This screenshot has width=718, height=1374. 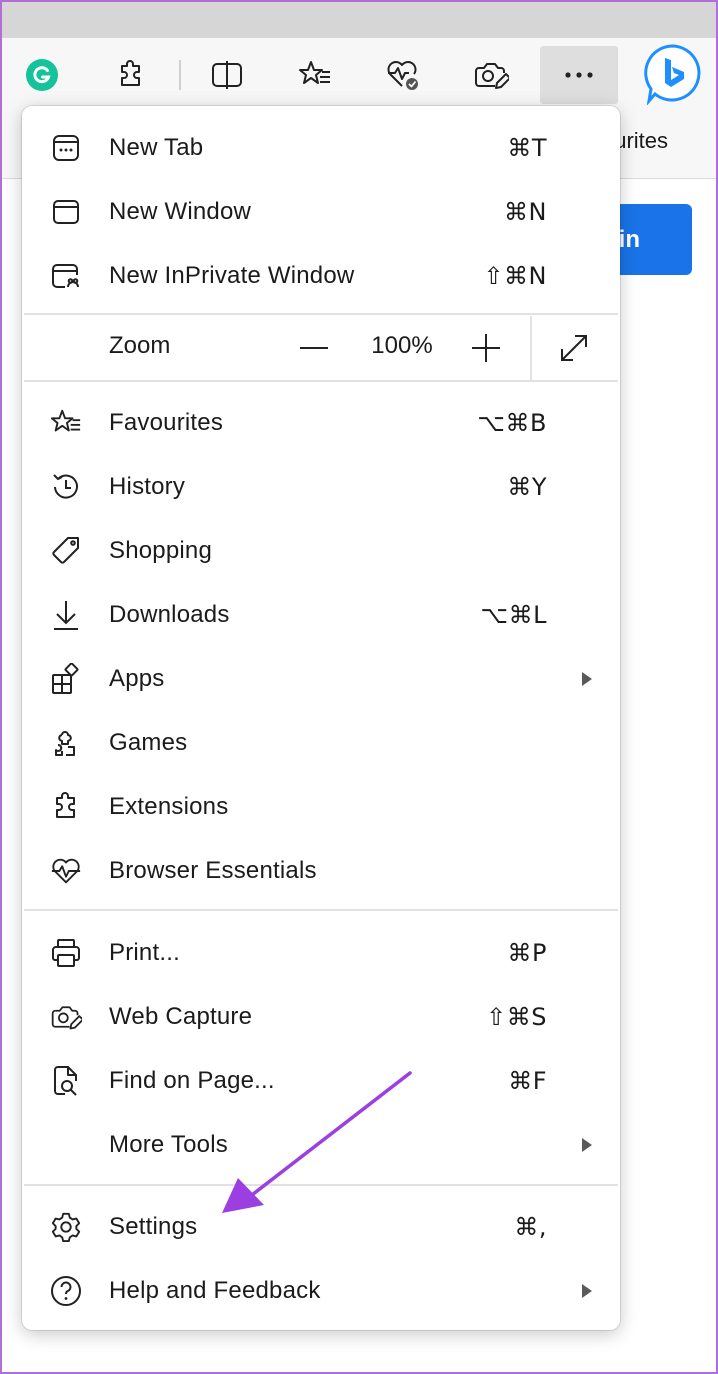 What do you see at coordinates (527, 148) in the screenshot?
I see `menu-item-shortcut: ⌘T` at bounding box center [527, 148].